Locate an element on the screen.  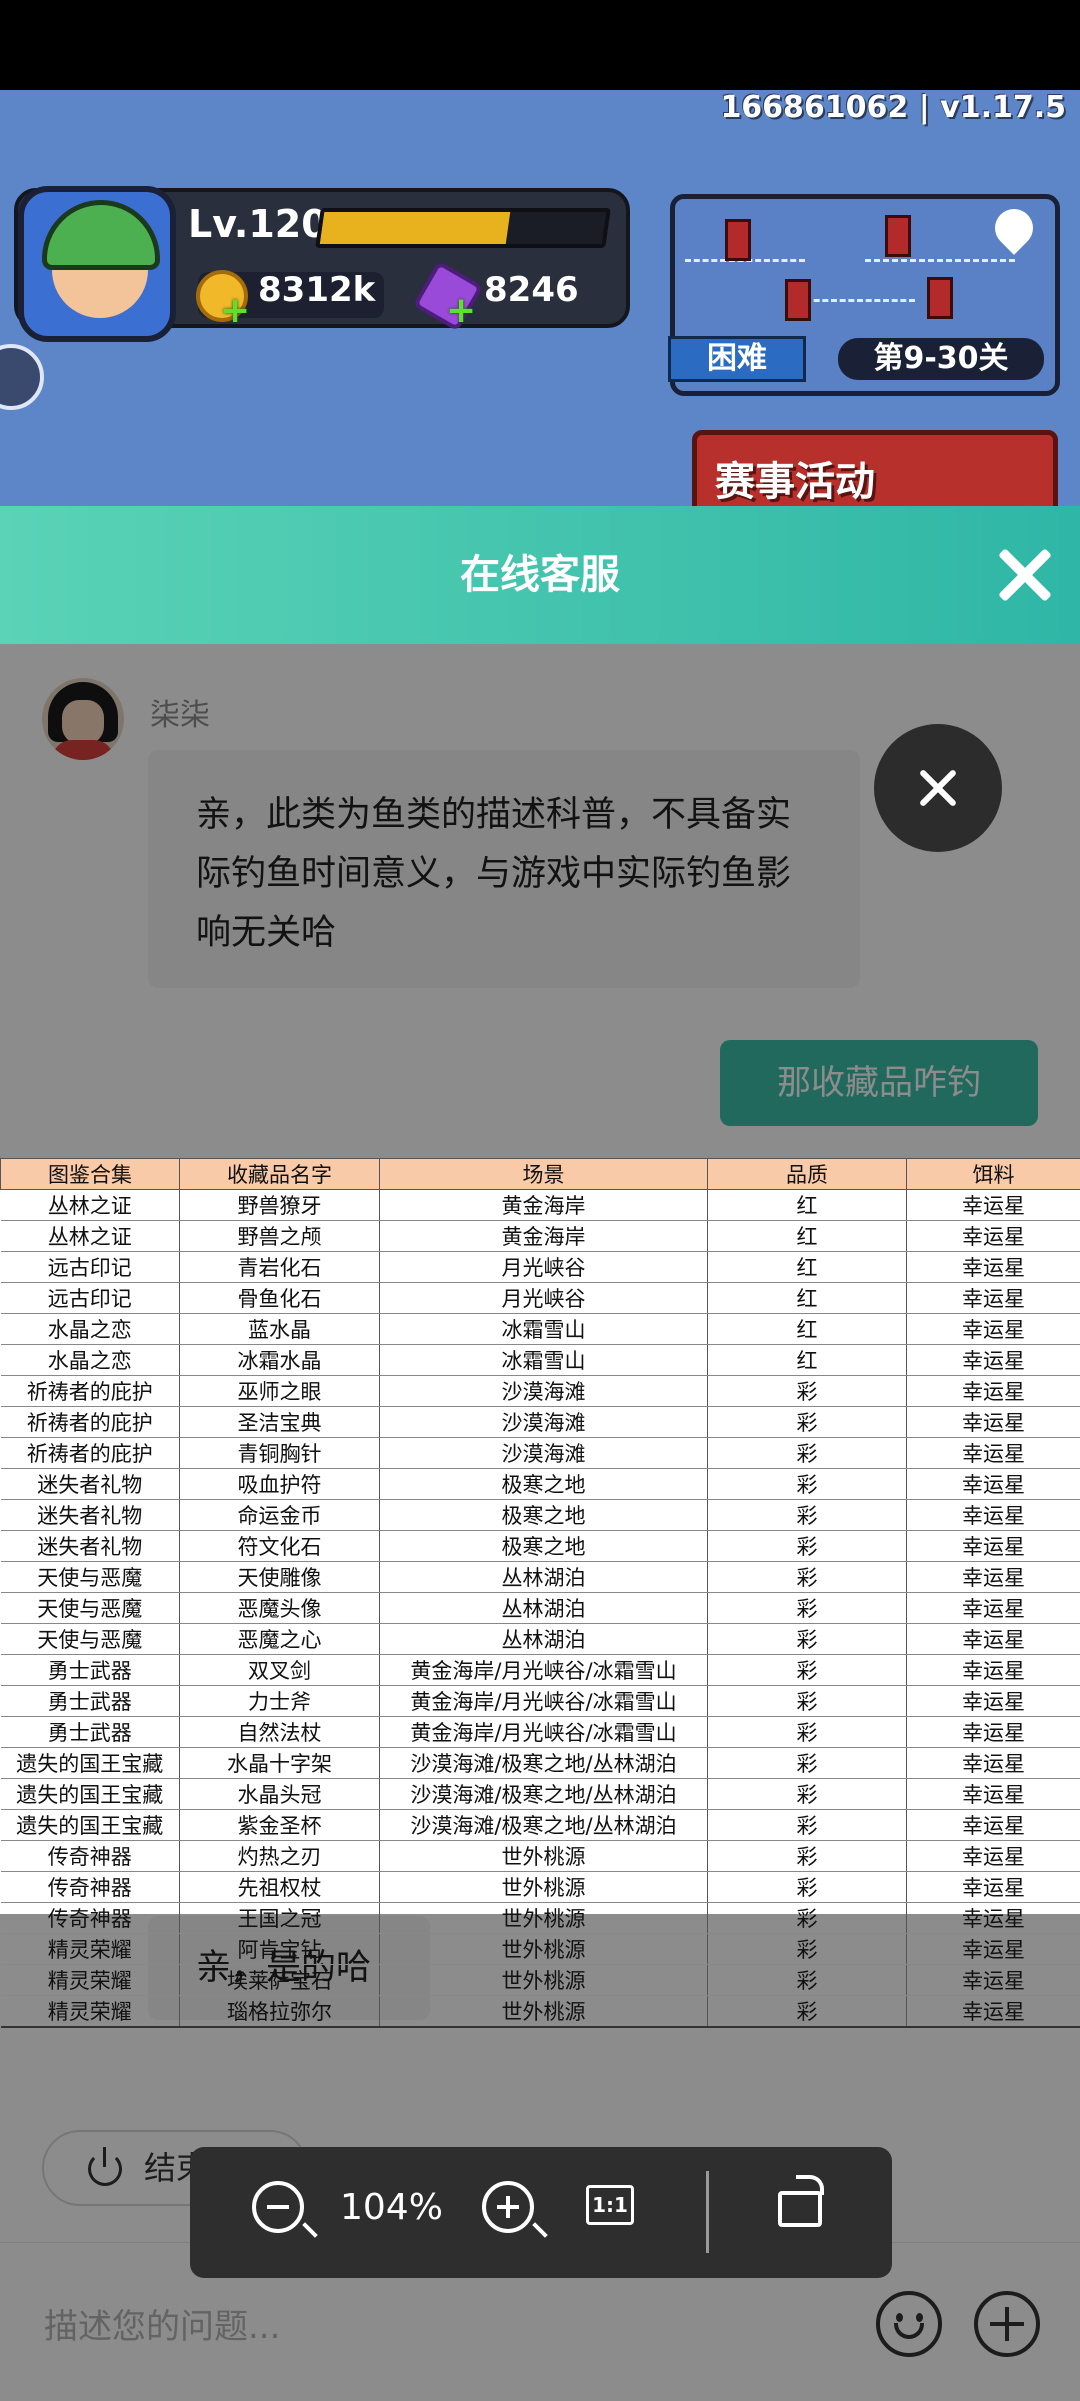
table-cell: 冰霜水晶 is located at coordinates (279, 1360).